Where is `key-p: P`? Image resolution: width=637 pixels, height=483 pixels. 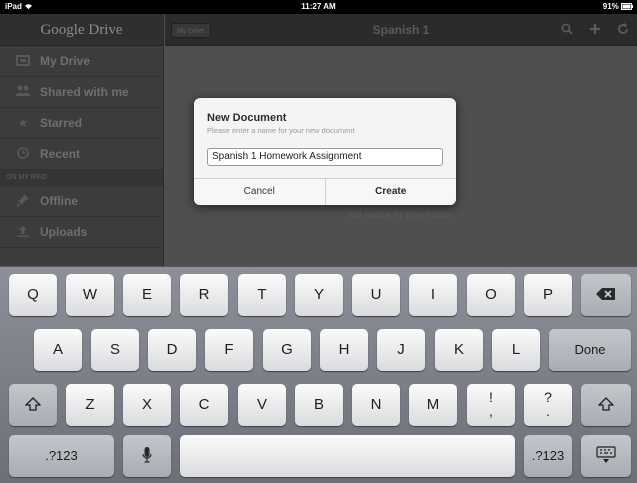 key-p: P is located at coordinates (548, 295).